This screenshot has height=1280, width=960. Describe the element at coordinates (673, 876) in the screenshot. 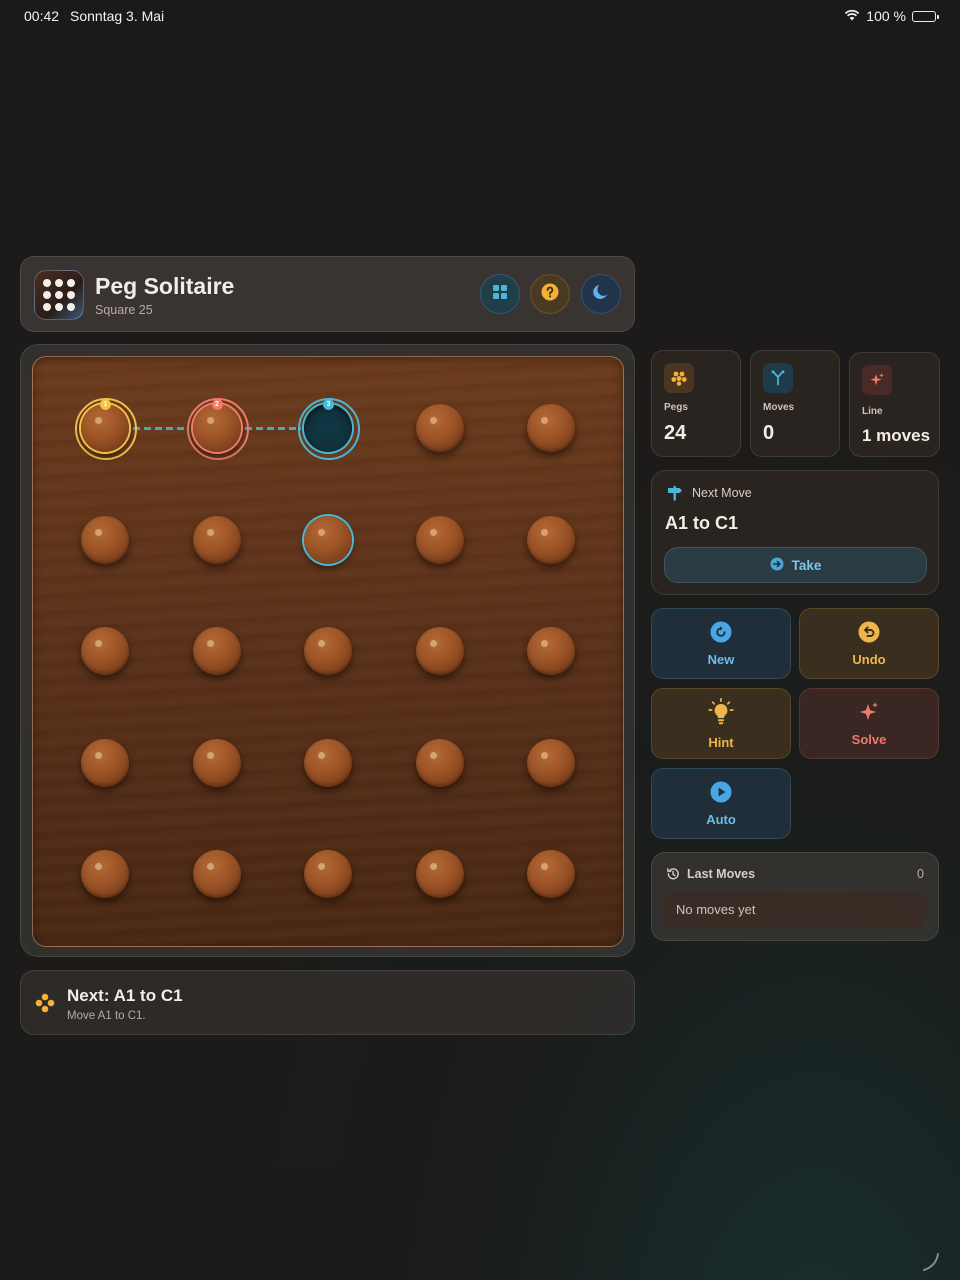

I see `history-icon` at that location.